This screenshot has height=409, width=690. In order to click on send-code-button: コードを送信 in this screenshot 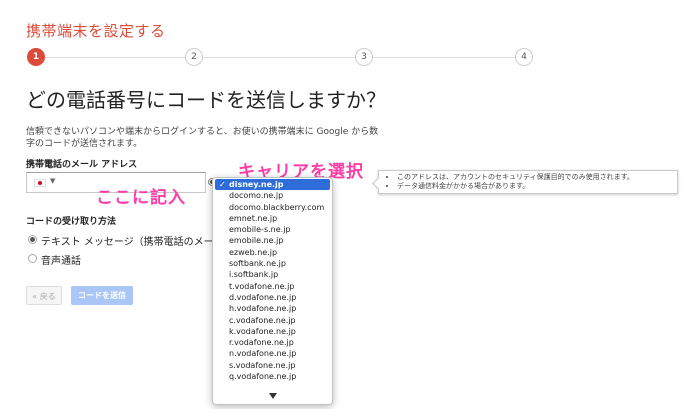, I will do `click(102, 295)`.